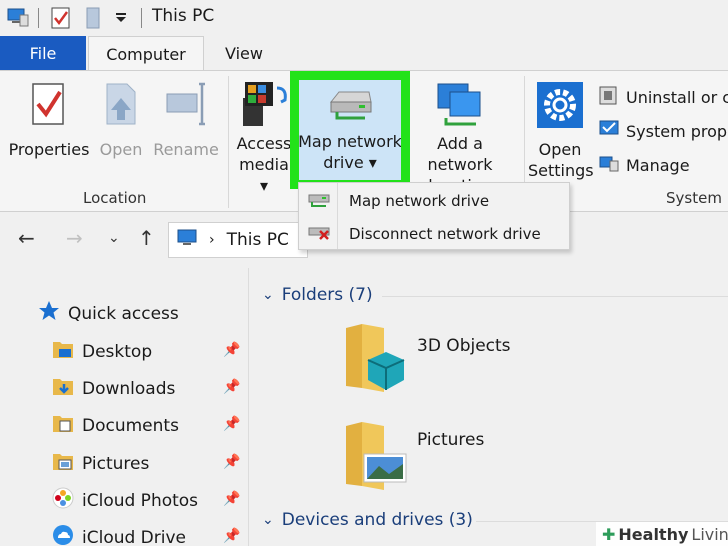 The height and width of the screenshot is (546, 728). Describe the element at coordinates (183, 16) in the screenshot. I see `window-title: This PC` at that location.